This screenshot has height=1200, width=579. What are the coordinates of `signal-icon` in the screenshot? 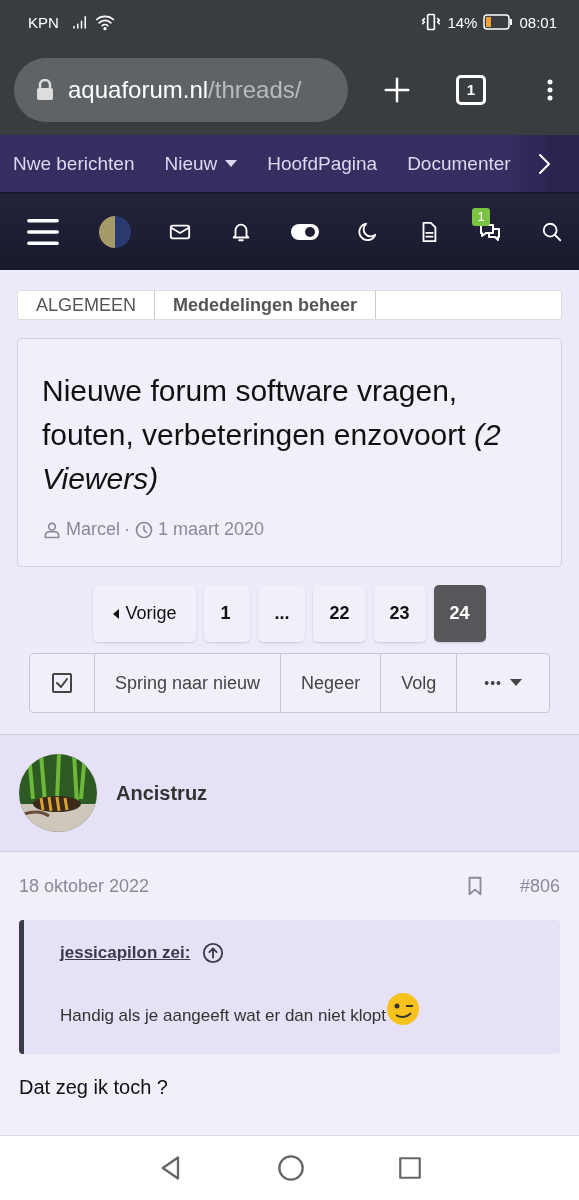 It's located at (79, 22).